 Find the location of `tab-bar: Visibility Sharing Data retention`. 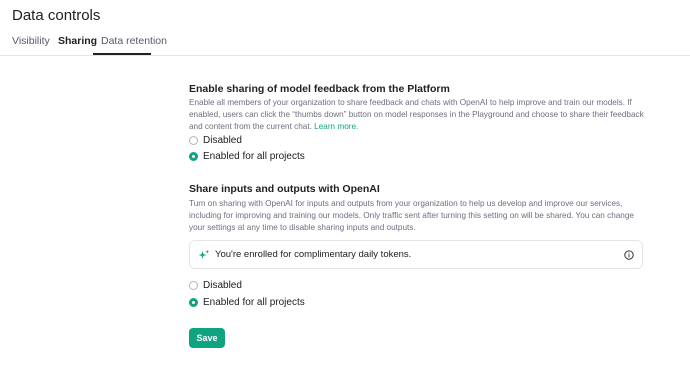

tab-bar: Visibility Sharing Data retention is located at coordinates (345, 43).